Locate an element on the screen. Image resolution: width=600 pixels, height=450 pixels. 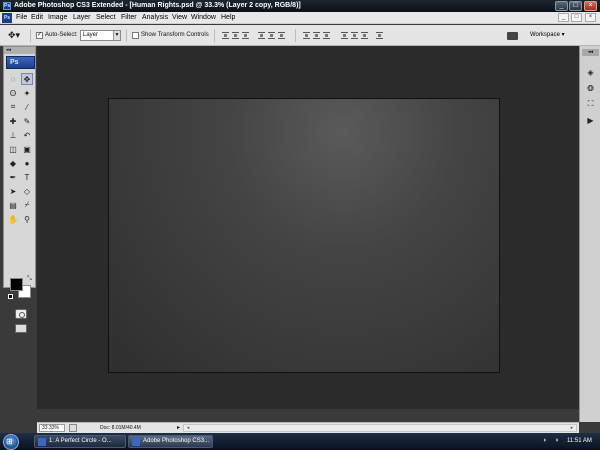
zoom-field: 33.33% is located at coordinates (52, 428).